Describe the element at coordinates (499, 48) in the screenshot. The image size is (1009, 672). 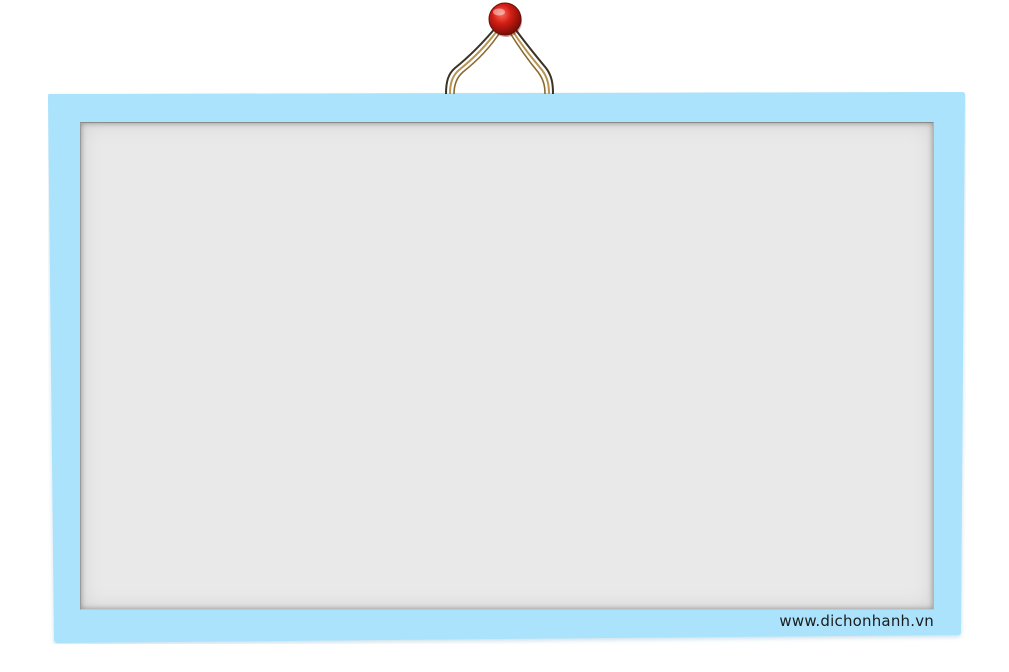
I see `hanging-cord-icon` at that location.